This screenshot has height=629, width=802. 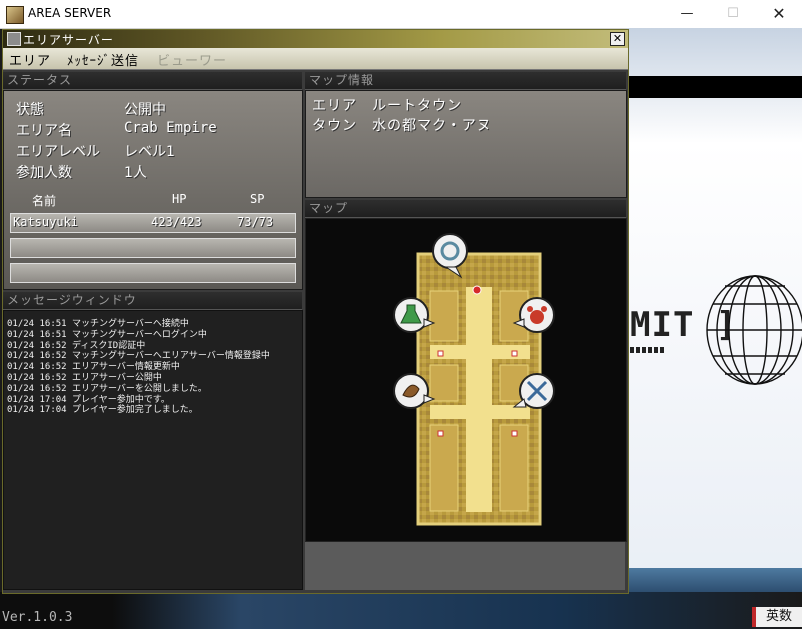 I want to click on map-info-area-value: ルートタウン, so click(x=417, y=106).